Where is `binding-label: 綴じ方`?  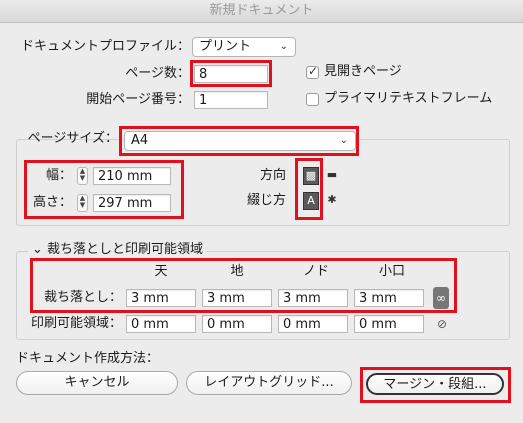 binding-label: 綴じ方 is located at coordinates (266, 200).